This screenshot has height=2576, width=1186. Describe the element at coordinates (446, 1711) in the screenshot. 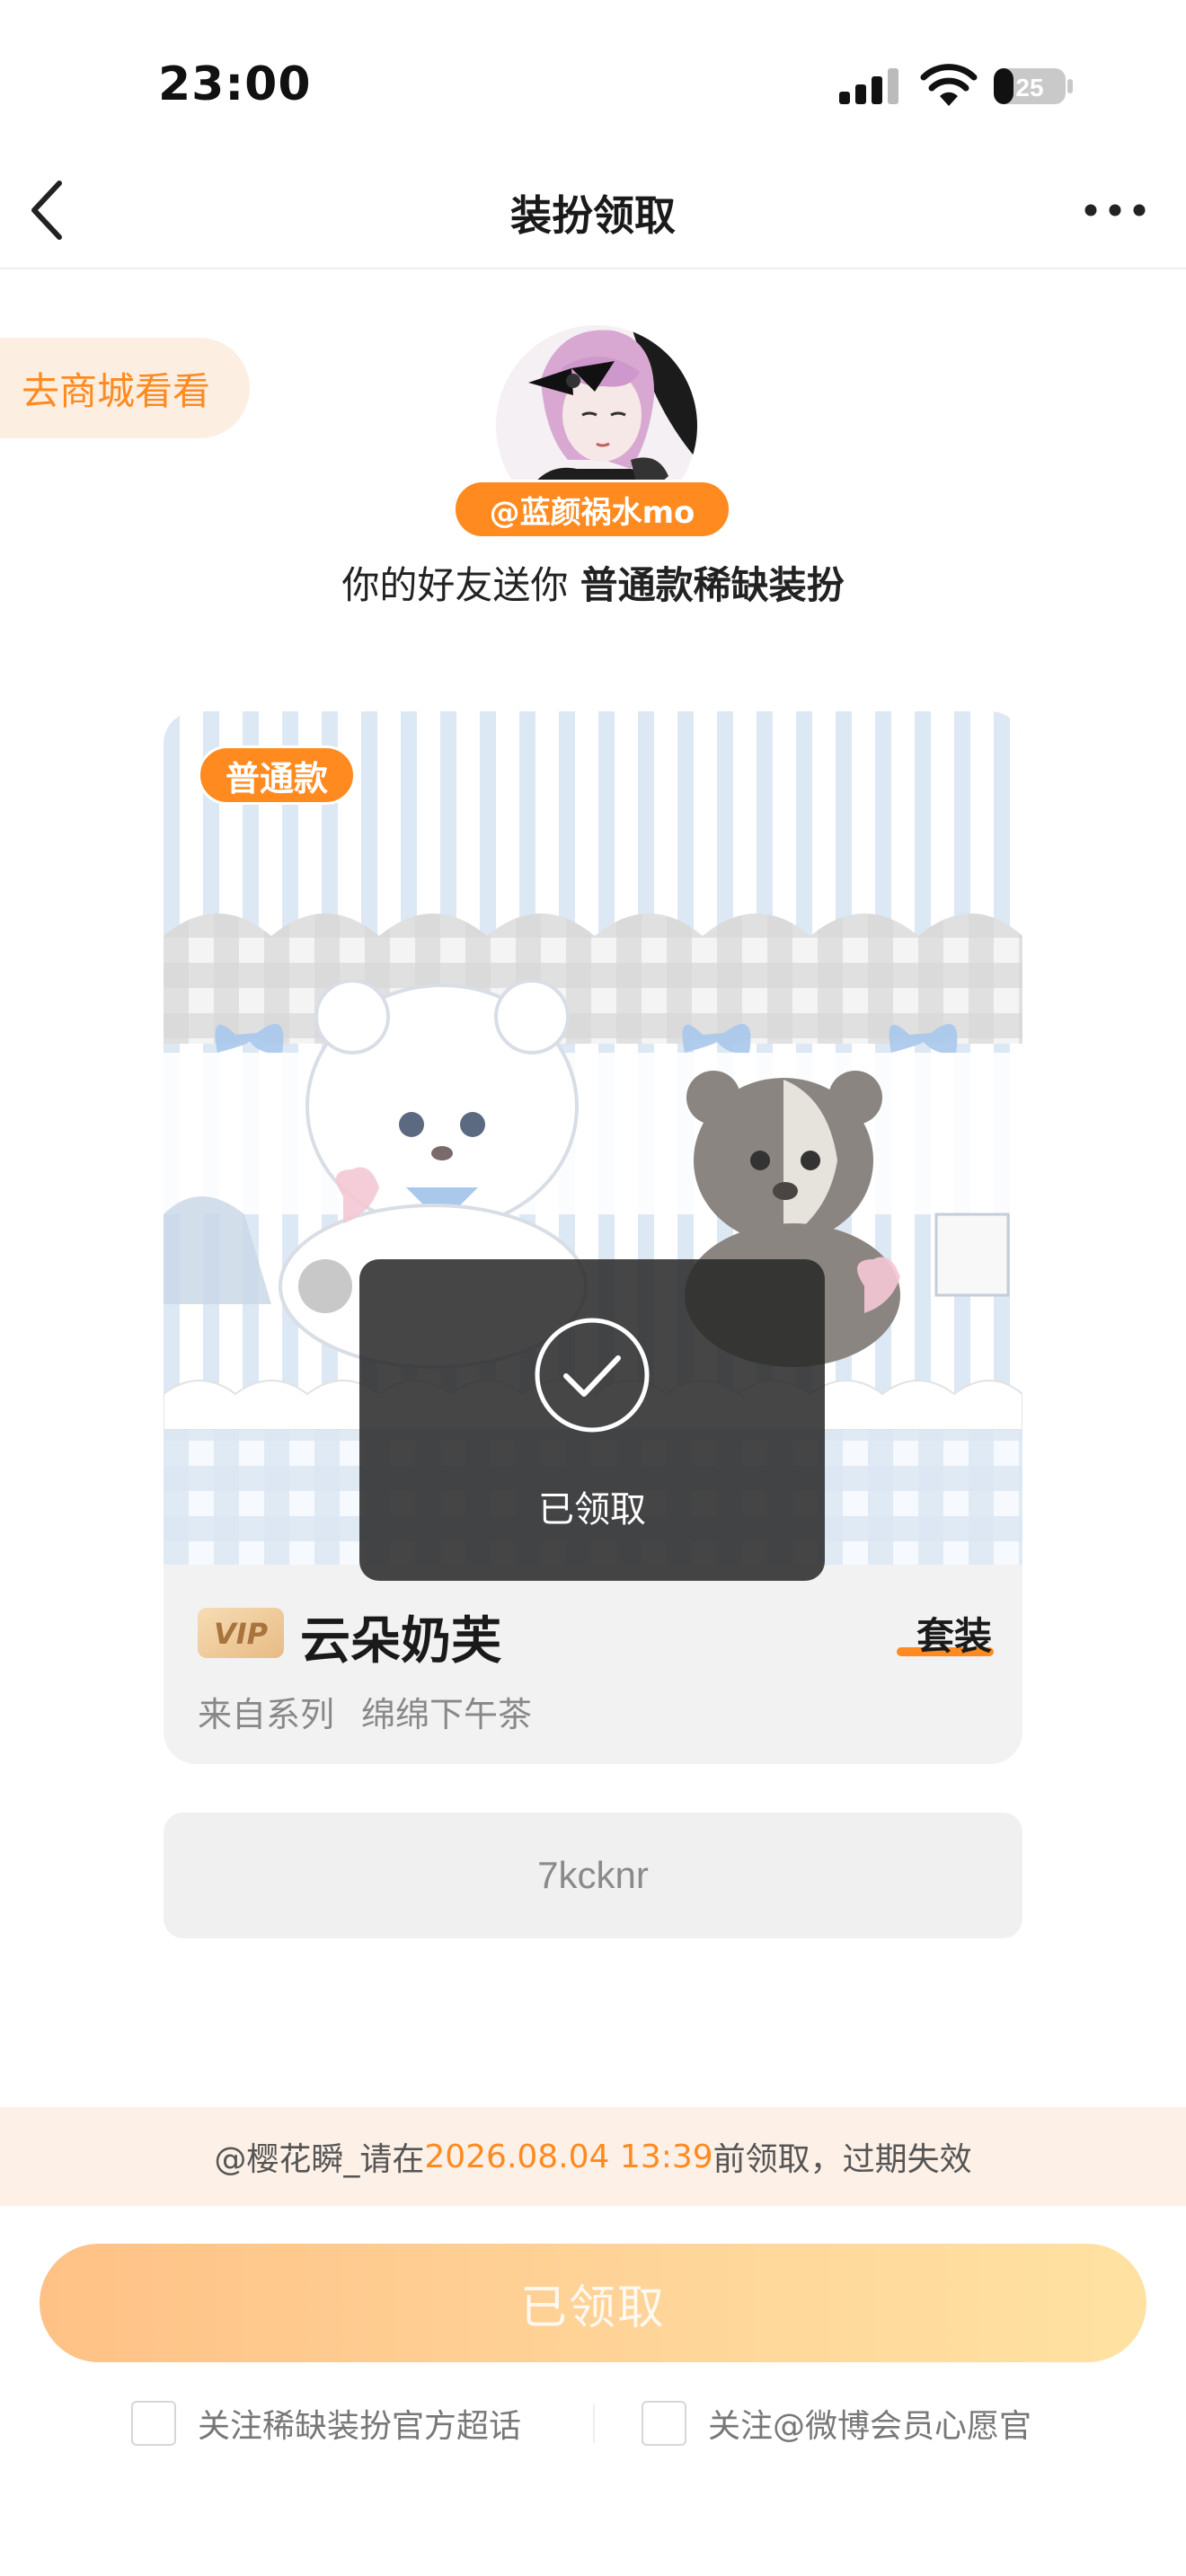

I see `series-name: 绵绵下午茶` at that location.